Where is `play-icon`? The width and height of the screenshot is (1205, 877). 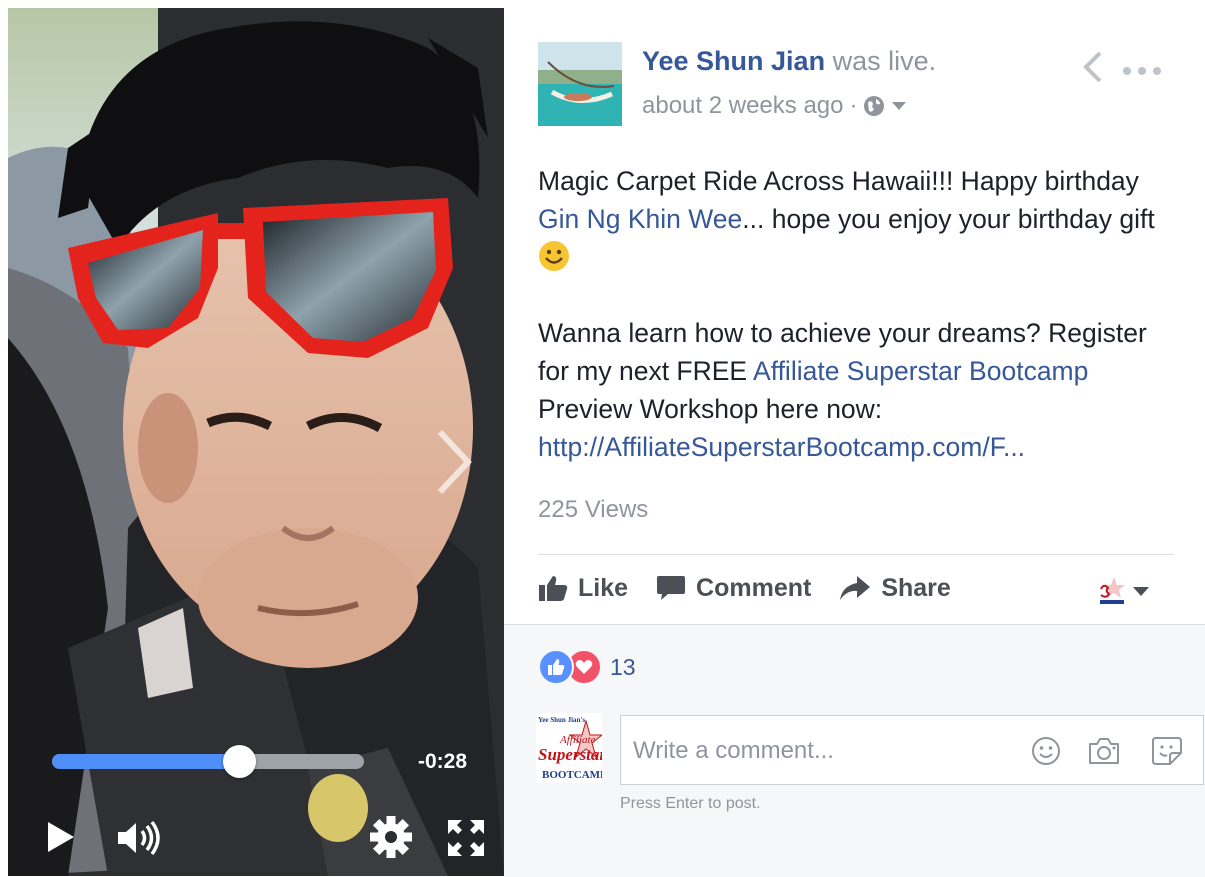 play-icon is located at coordinates (61, 837).